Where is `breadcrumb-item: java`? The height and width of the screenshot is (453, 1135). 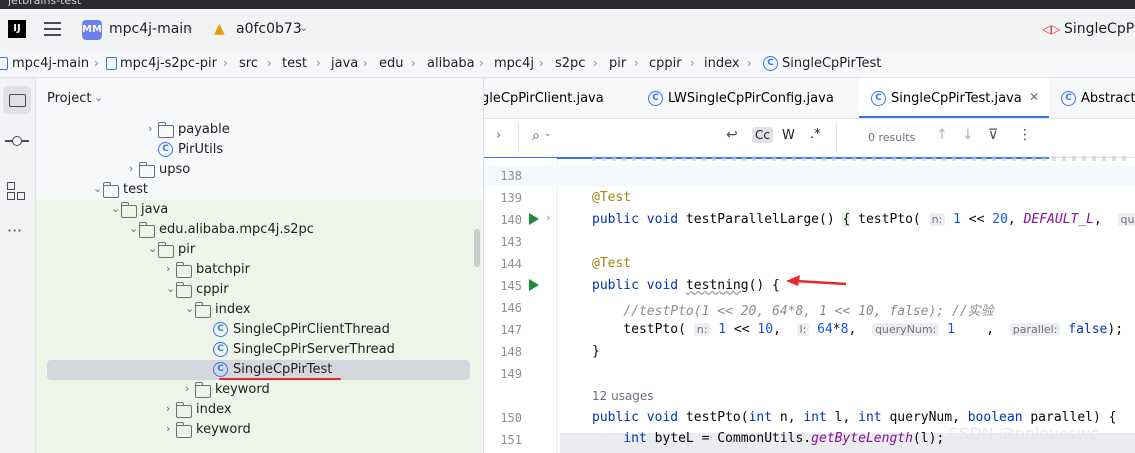 breadcrumb-item: java is located at coordinates (344, 63).